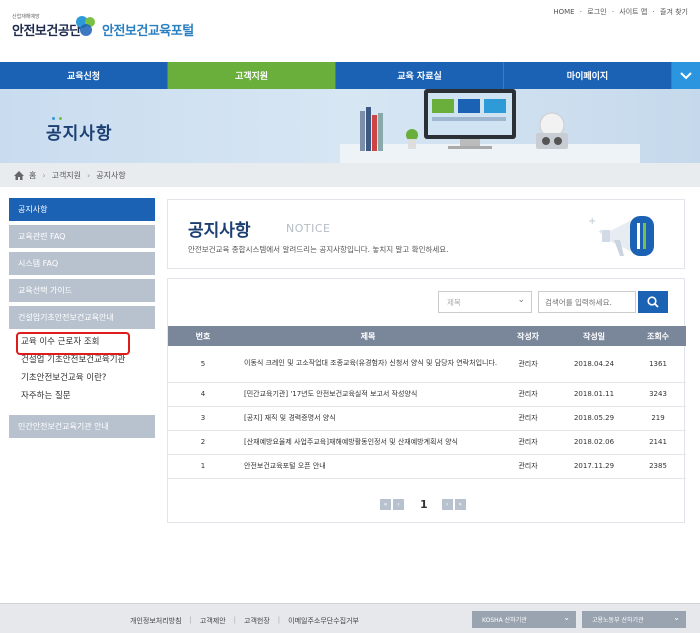 This screenshot has width=700, height=633. What do you see at coordinates (213, 621) in the screenshot?
I see `footer-suggestion-link: 고객제안` at bounding box center [213, 621].